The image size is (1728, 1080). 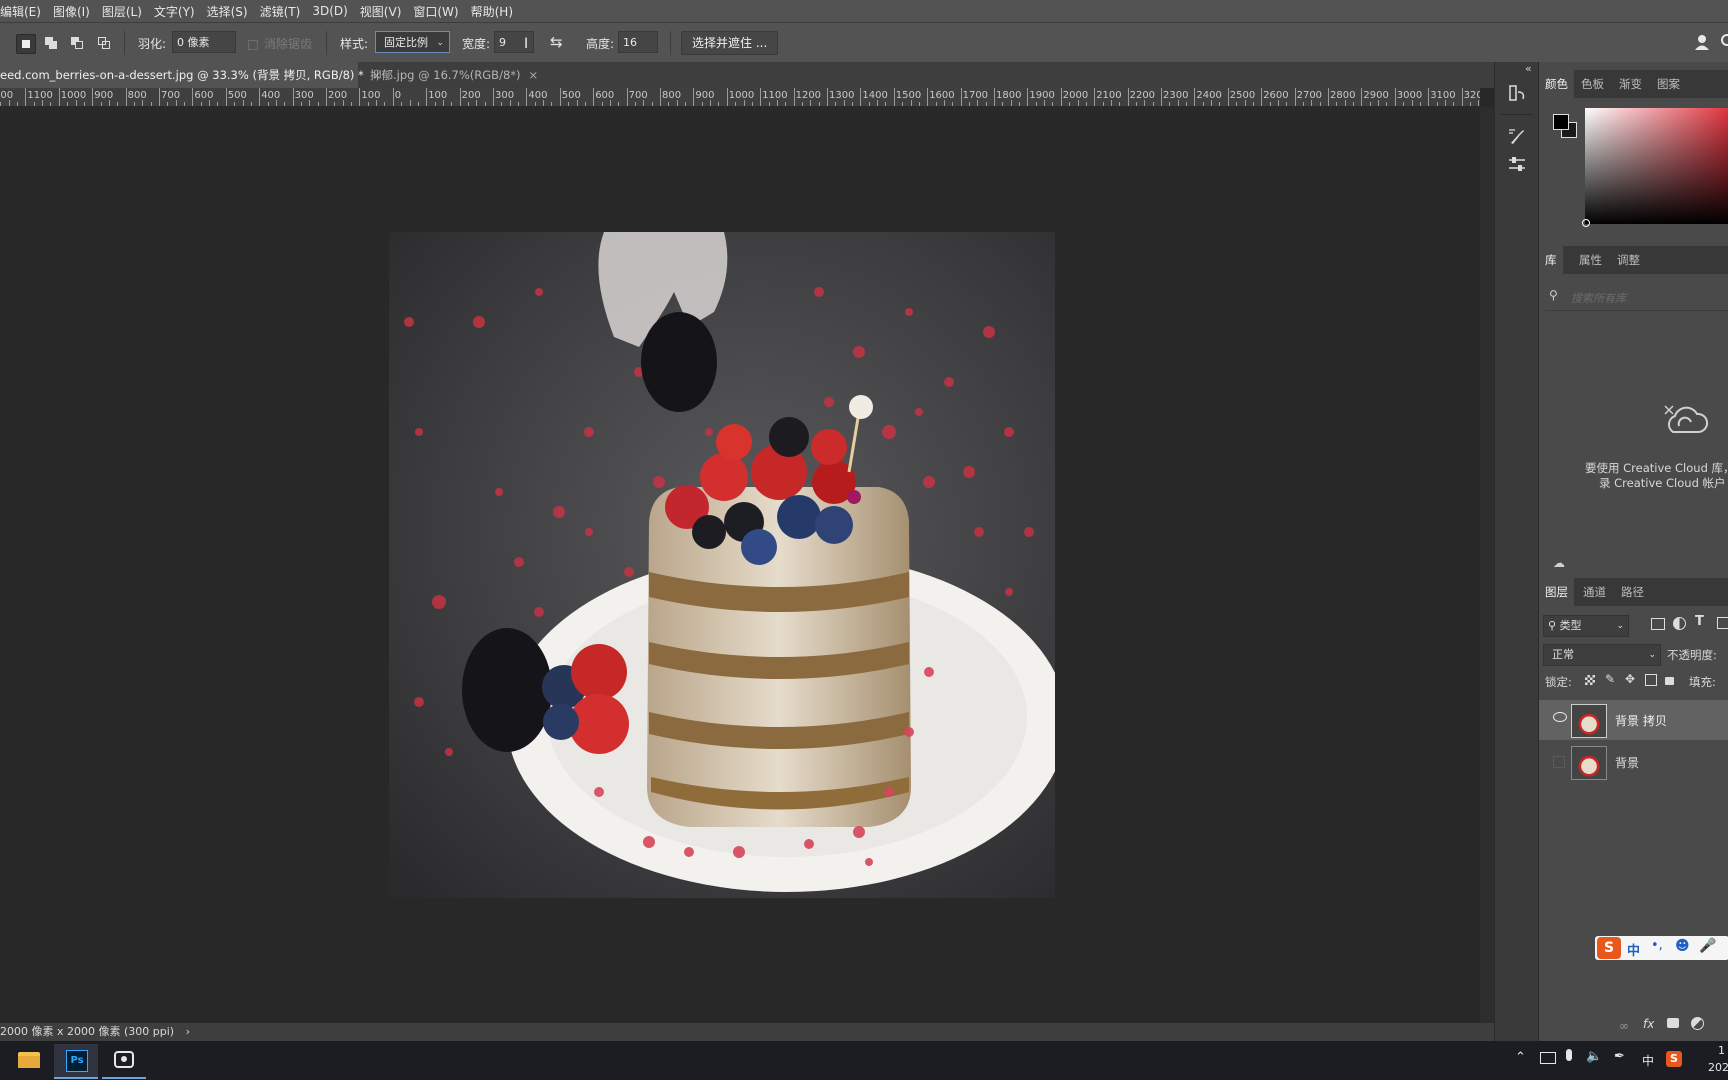 I want to click on intersect-selection-button, so click(x=104, y=43).